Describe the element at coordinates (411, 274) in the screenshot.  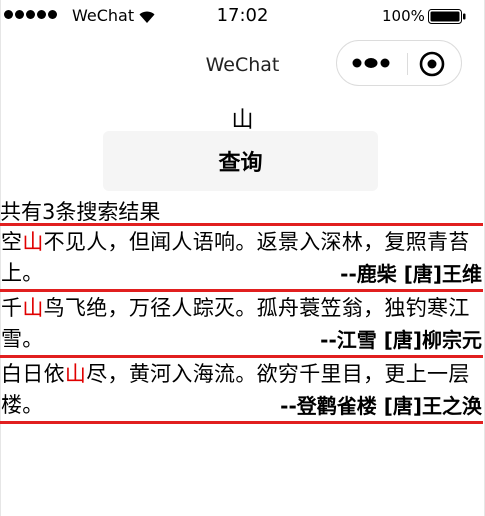
I see `poem-title-author: --鹿柴 [唐]王维` at that location.